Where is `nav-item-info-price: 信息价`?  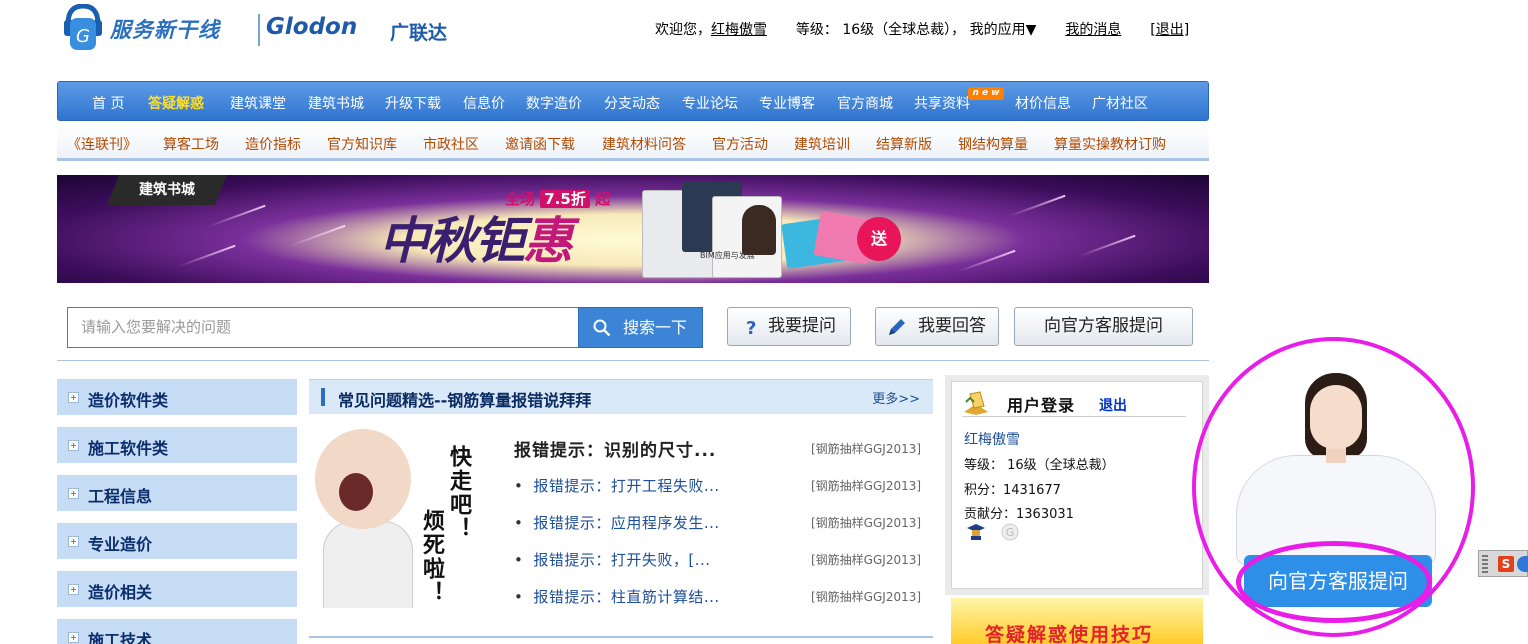
nav-item-info-price: 信息价 is located at coordinates (484, 103).